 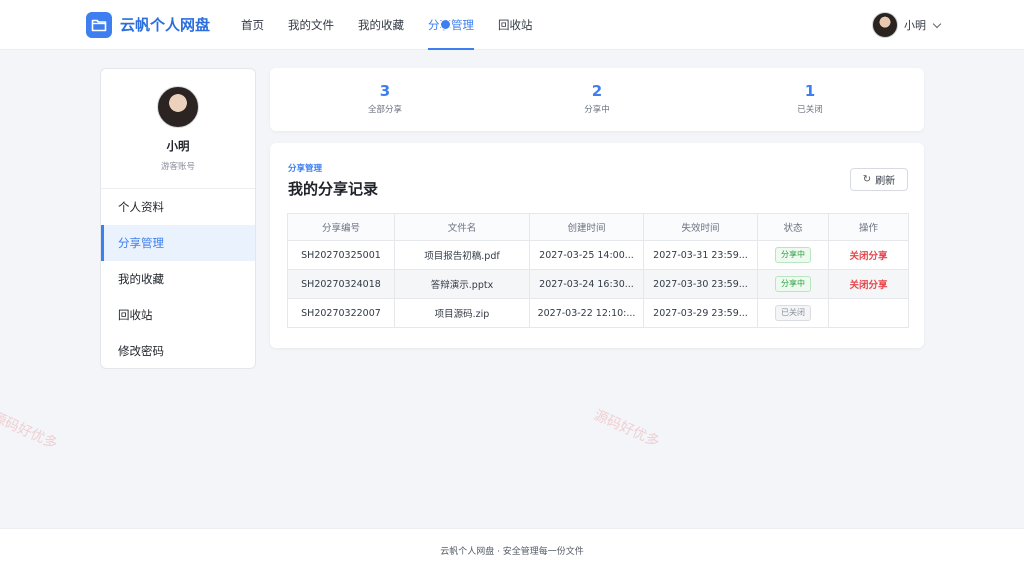 I want to click on share-stats: 3 全部分享 2 分享中 1 已关闭, so click(x=597, y=99).